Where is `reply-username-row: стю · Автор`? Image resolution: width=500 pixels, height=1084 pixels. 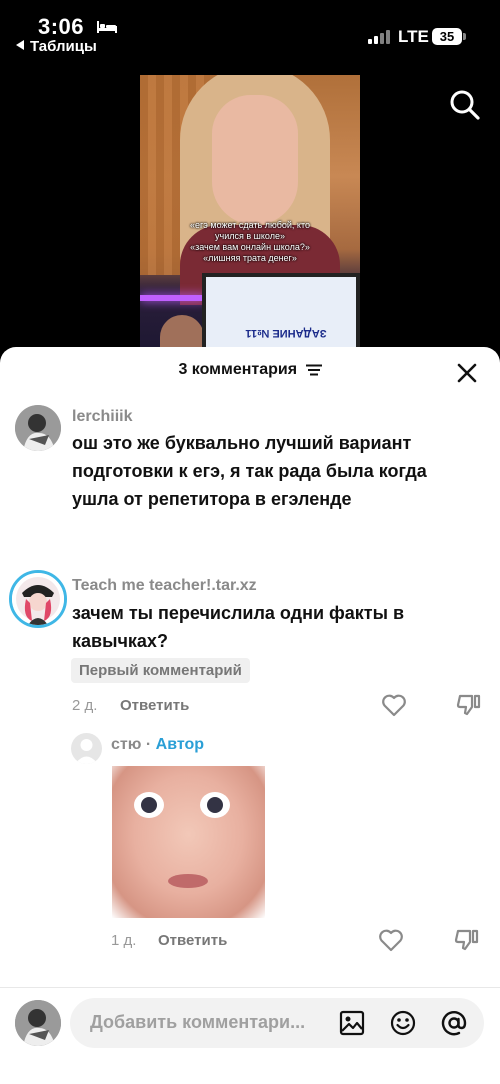 reply-username-row: стю · Автор is located at coordinates (157, 745).